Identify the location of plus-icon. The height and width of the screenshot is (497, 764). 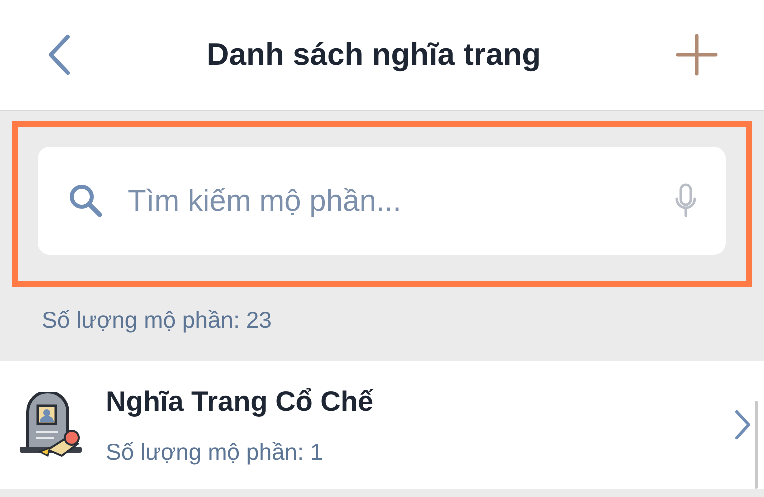
(697, 55).